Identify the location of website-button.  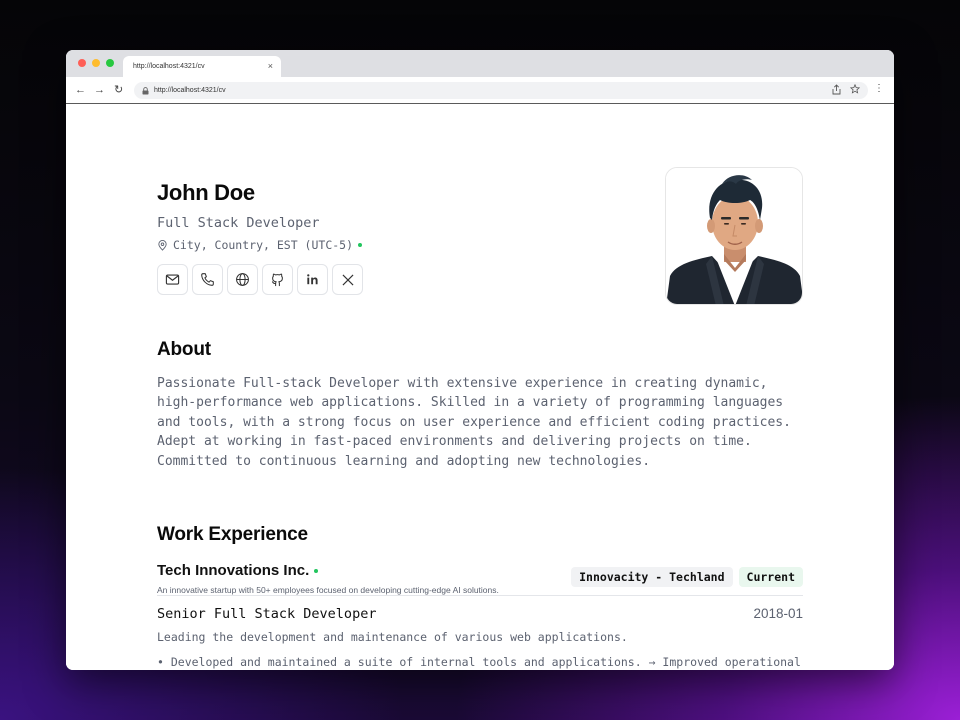
(242, 279).